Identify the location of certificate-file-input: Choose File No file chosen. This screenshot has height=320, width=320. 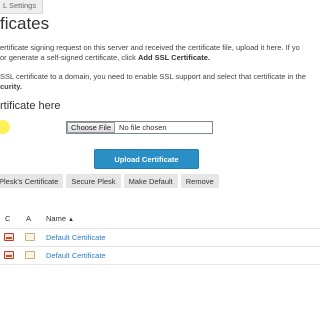
(139, 127).